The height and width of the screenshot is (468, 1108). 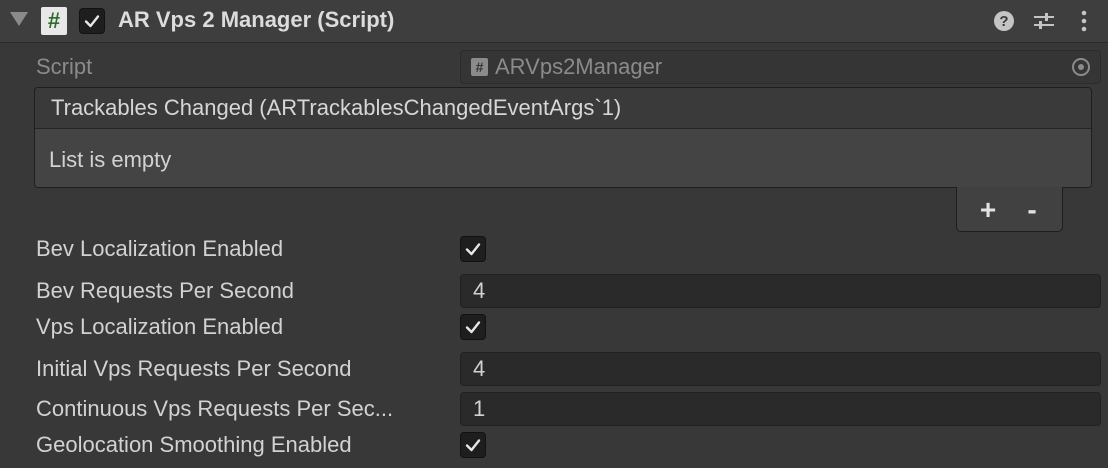 I want to click on foldout-arrow-icon, so click(x=19, y=19).